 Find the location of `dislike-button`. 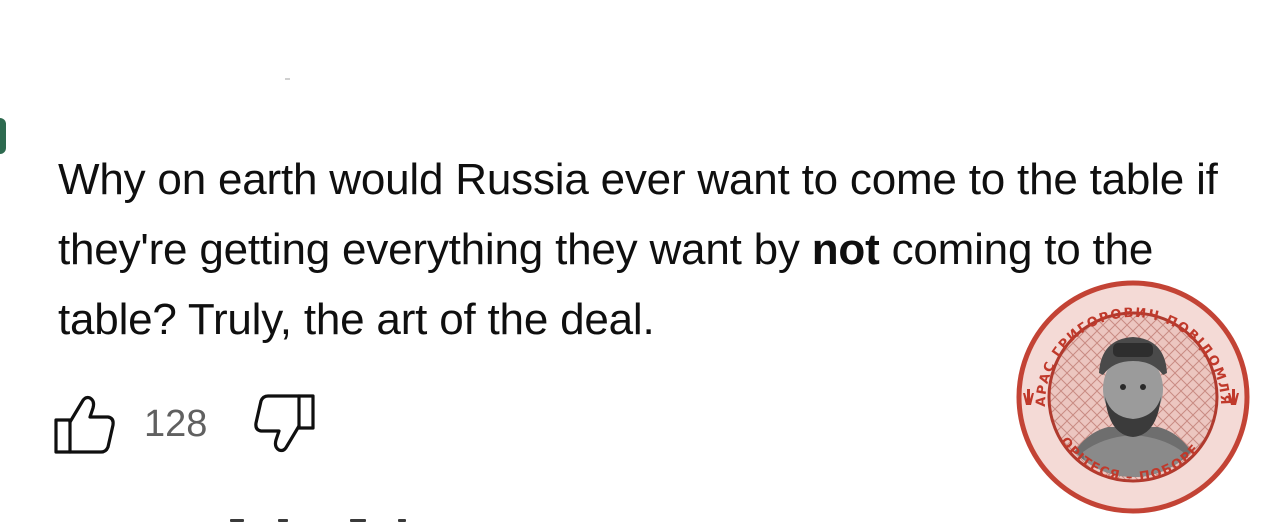

dislike-button is located at coordinates (285, 424).